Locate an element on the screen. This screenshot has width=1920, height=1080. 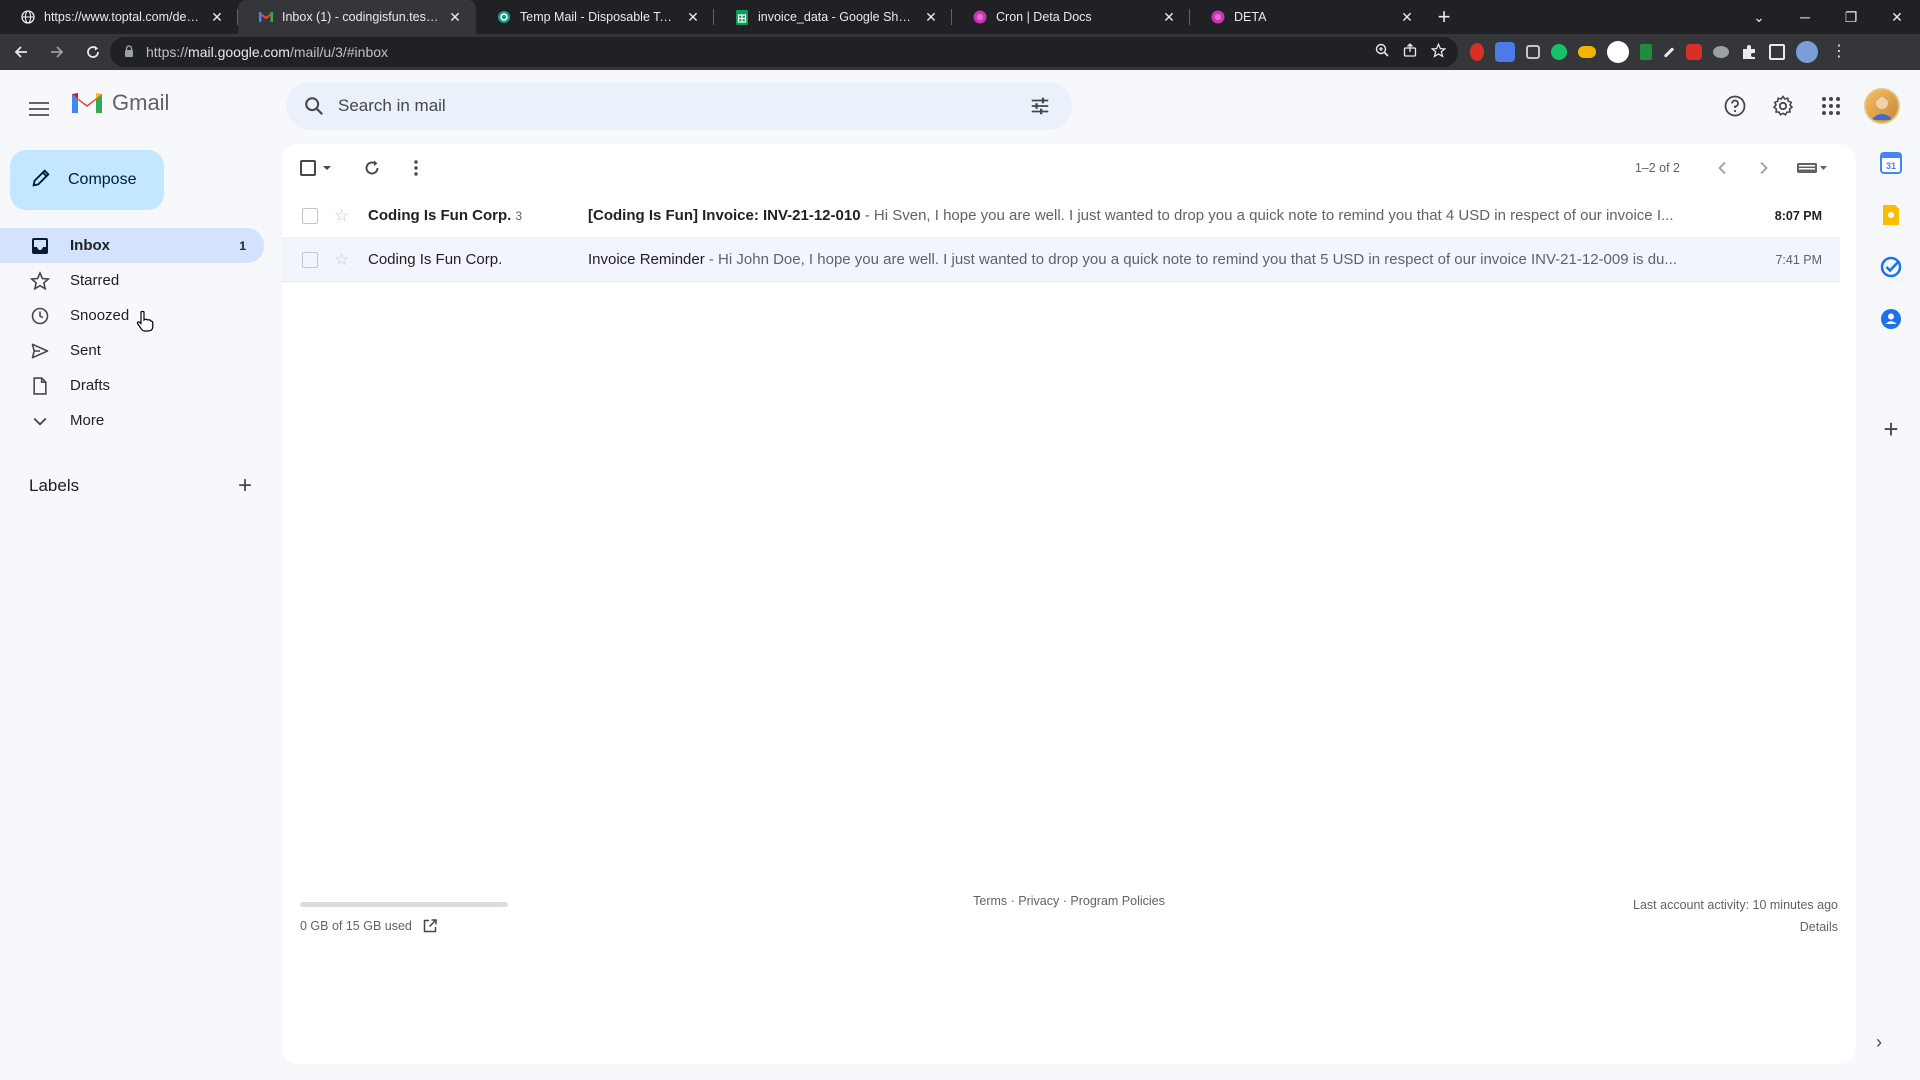
settings-gear-icon is located at coordinates (1783, 106).